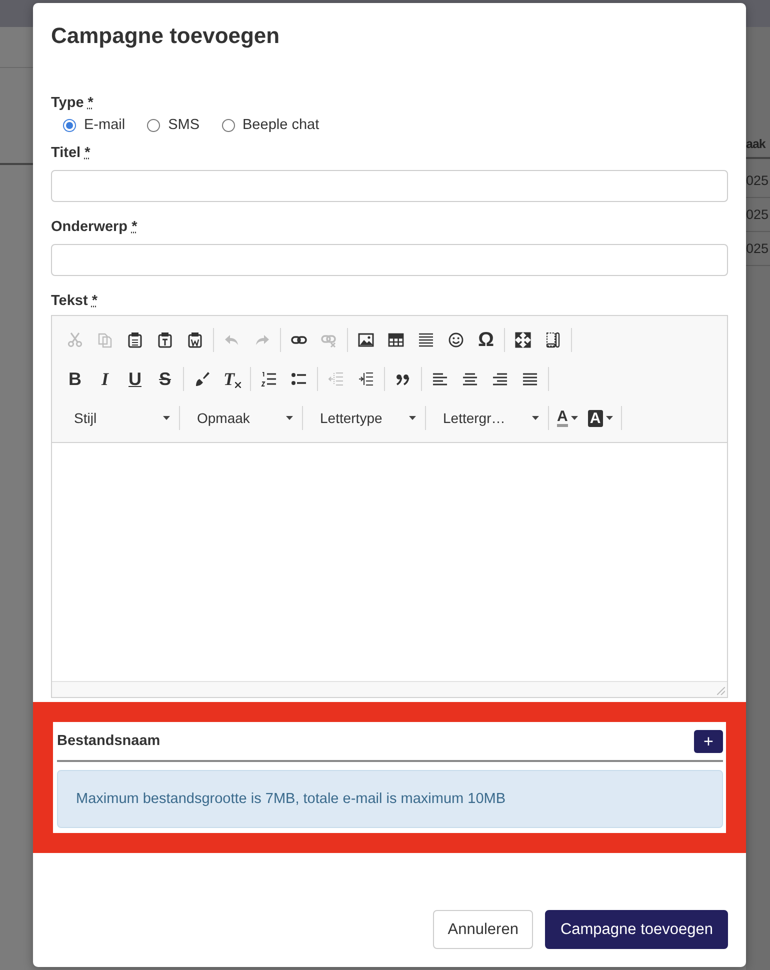 This screenshot has height=970, width=770. What do you see at coordinates (232, 379) in the screenshot?
I see `remove-format-button: T` at bounding box center [232, 379].